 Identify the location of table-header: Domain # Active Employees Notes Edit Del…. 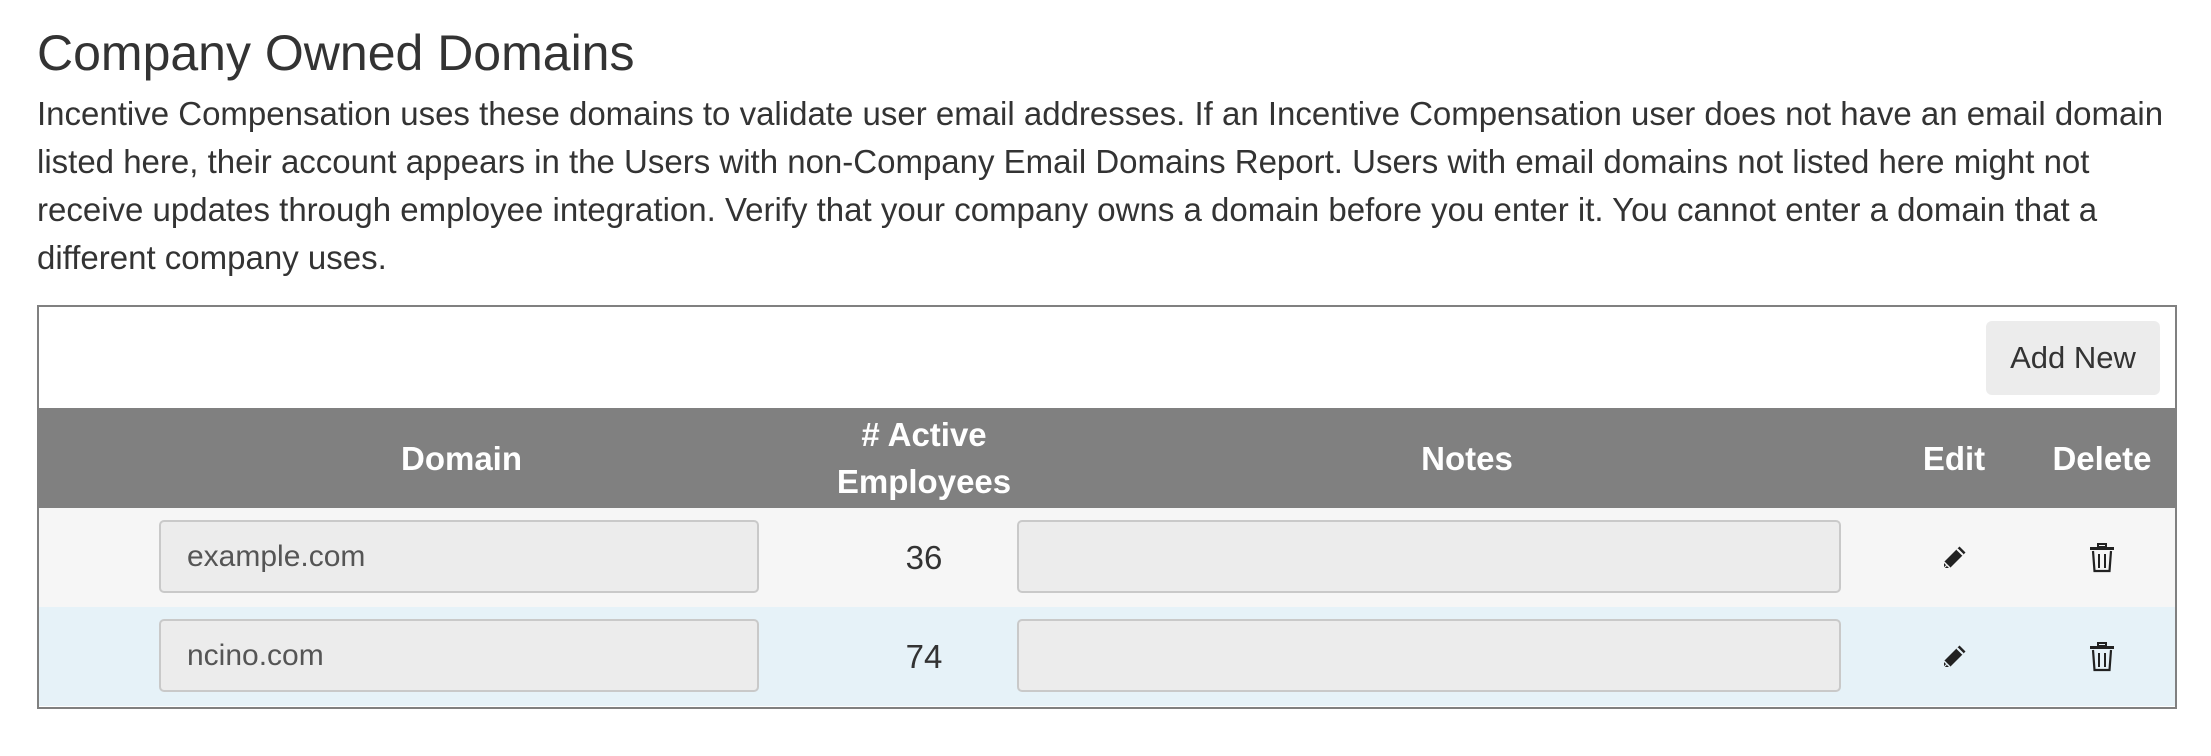
(1107, 458).